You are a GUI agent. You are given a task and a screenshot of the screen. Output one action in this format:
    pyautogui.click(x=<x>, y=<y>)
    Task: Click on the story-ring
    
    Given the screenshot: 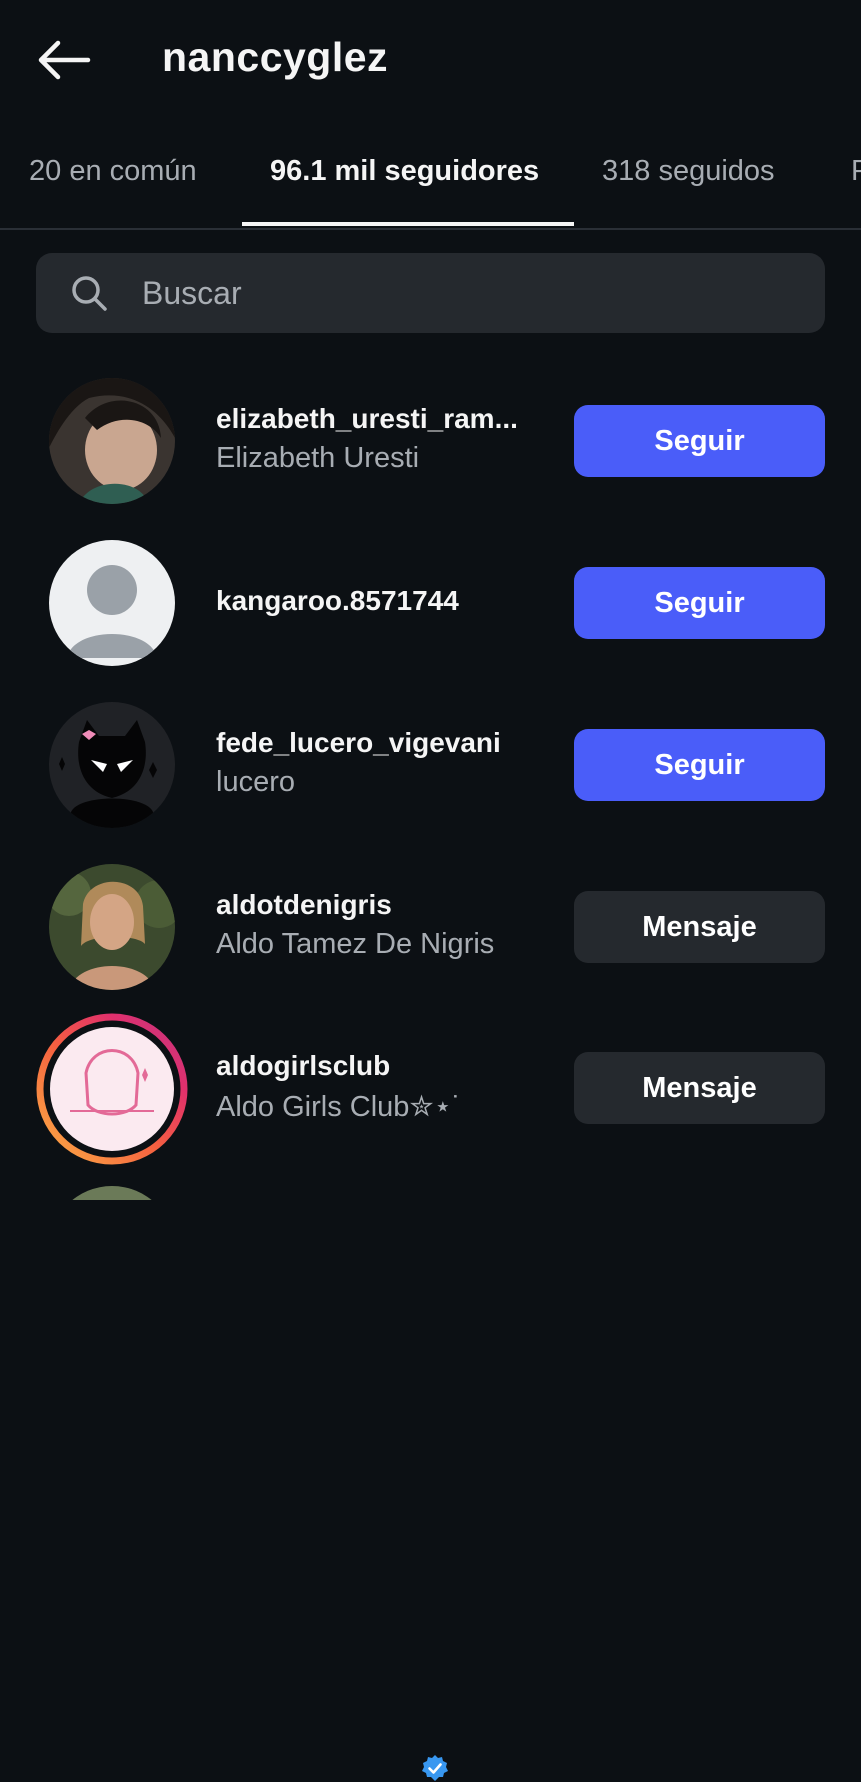 What is the action you would take?
    pyautogui.click(x=112, y=1089)
    